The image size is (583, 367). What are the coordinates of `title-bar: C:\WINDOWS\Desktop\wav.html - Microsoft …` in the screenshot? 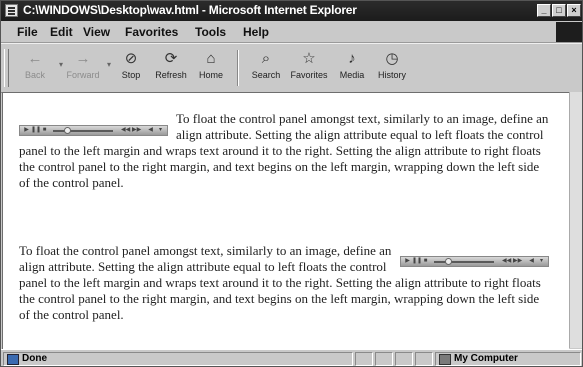 It's located at (291, 11).